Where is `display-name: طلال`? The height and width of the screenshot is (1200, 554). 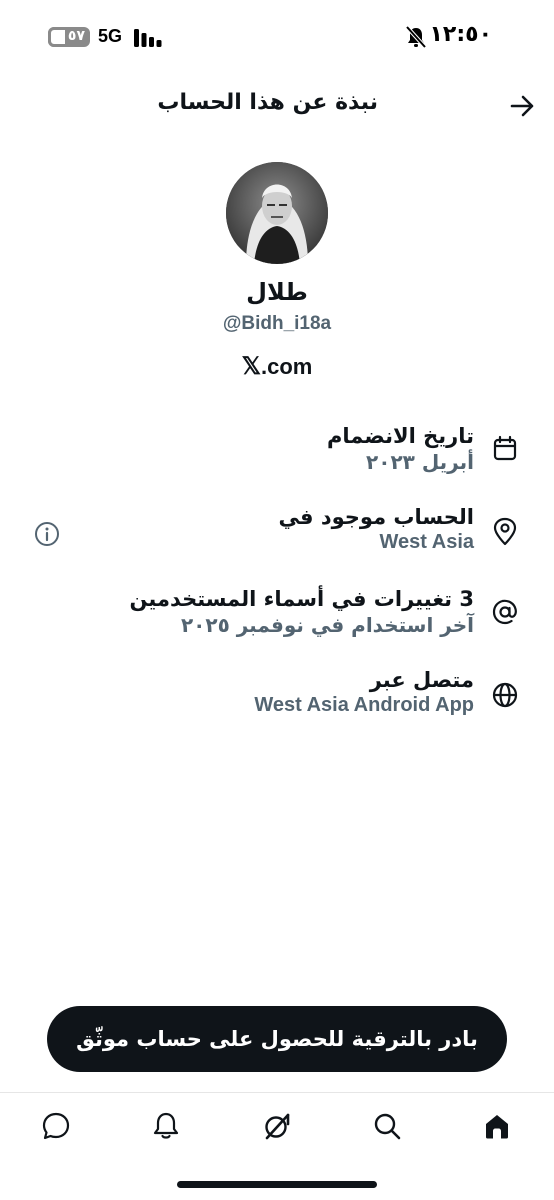 display-name: طلال is located at coordinates (277, 292).